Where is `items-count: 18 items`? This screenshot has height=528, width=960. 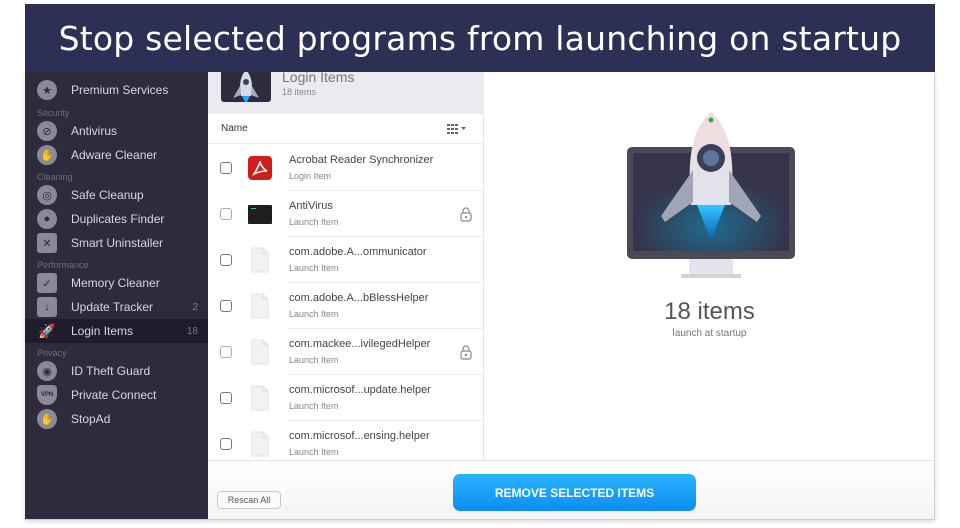
items-count: 18 items is located at coordinates (709, 311).